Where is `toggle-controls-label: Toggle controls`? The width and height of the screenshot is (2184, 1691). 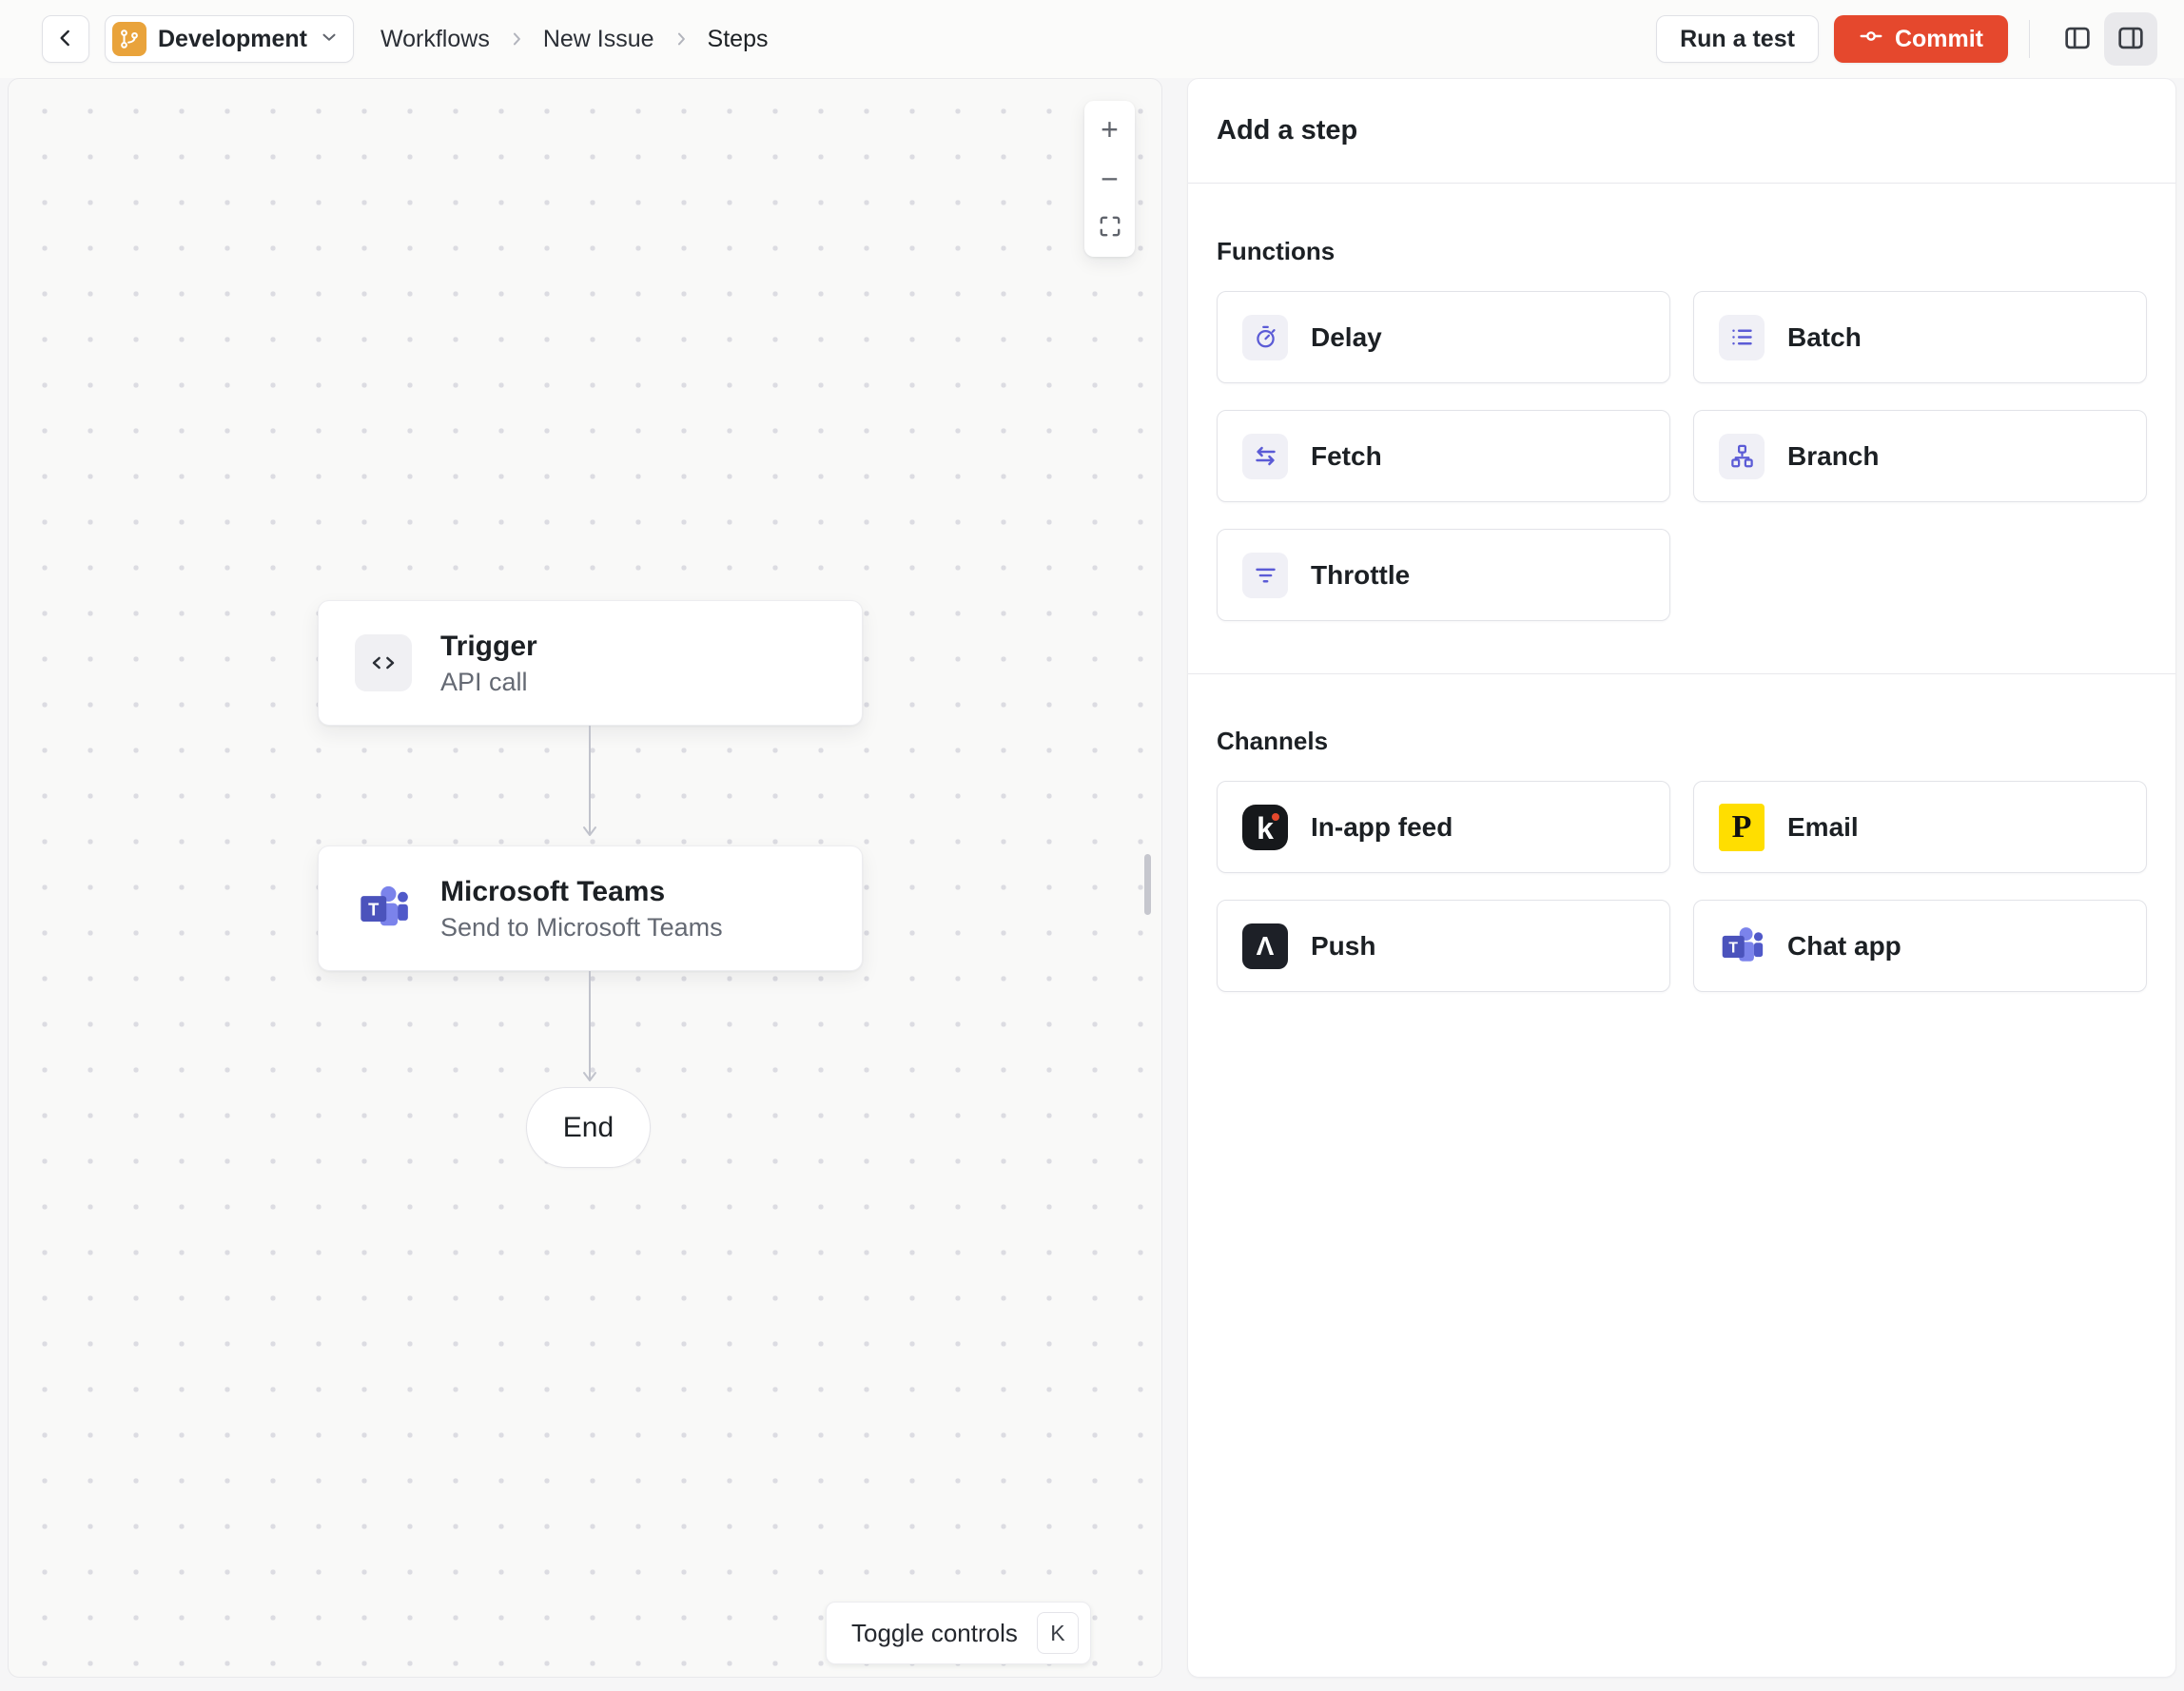 toggle-controls-label: Toggle controls is located at coordinates (934, 1632).